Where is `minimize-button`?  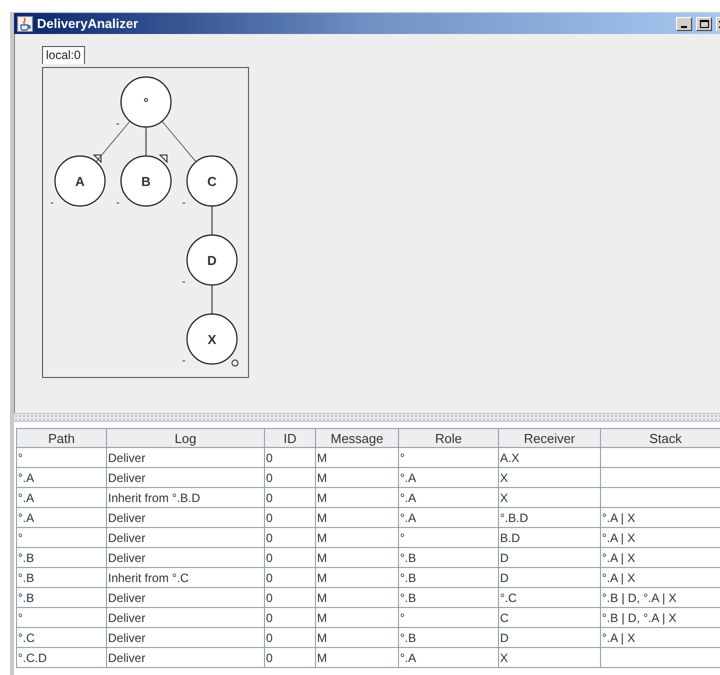
minimize-button is located at coordinates (684, 23).